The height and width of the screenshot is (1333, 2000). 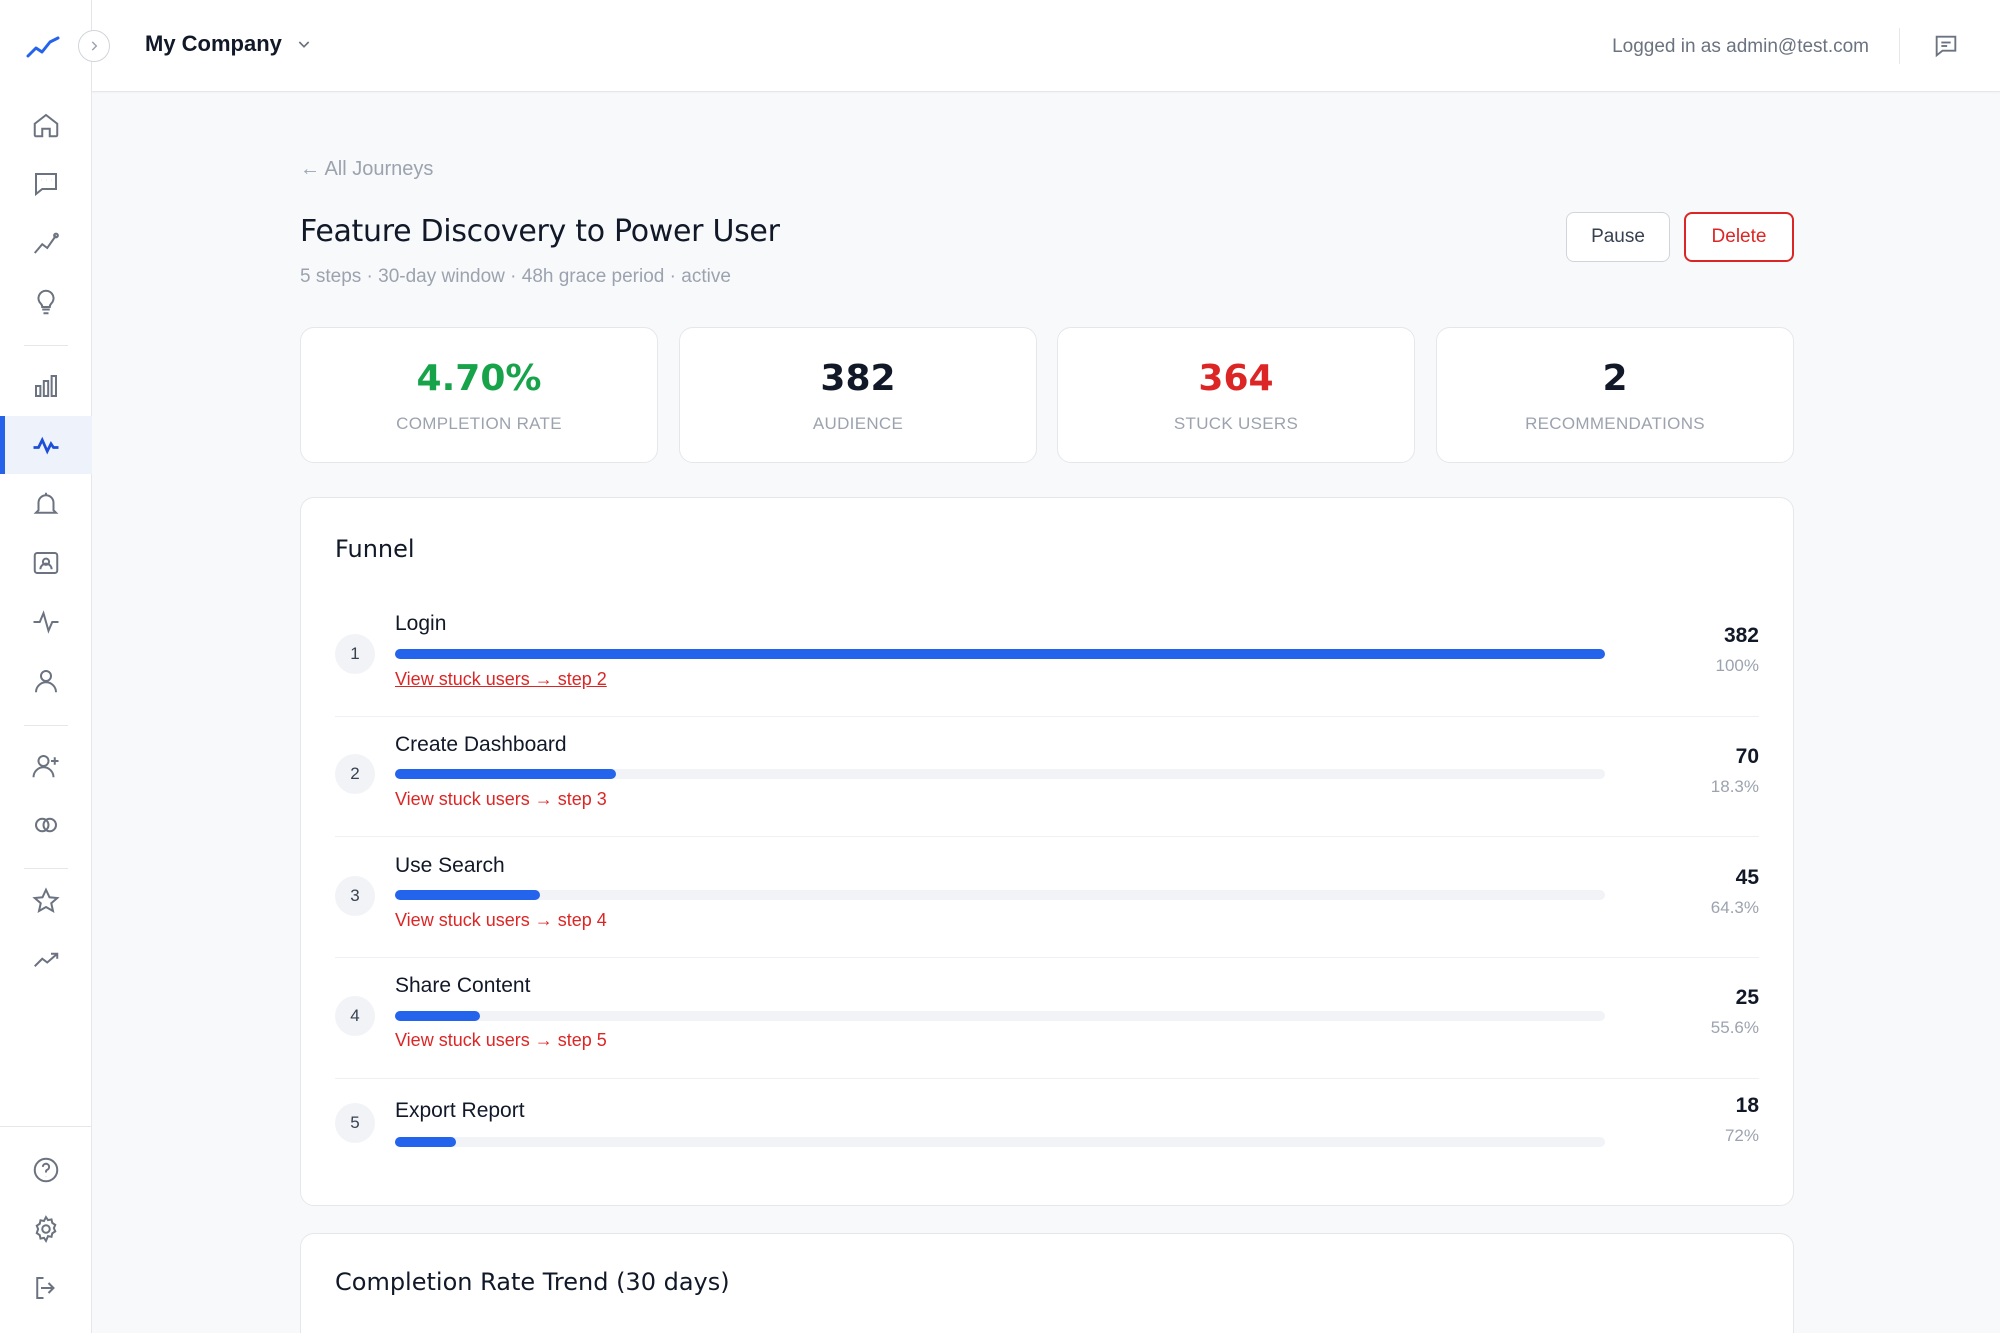 What do you see at coordinates (1747, 1105) in the screenshot?
I see `step-count: 18` at bounding box center [1747, 1105].